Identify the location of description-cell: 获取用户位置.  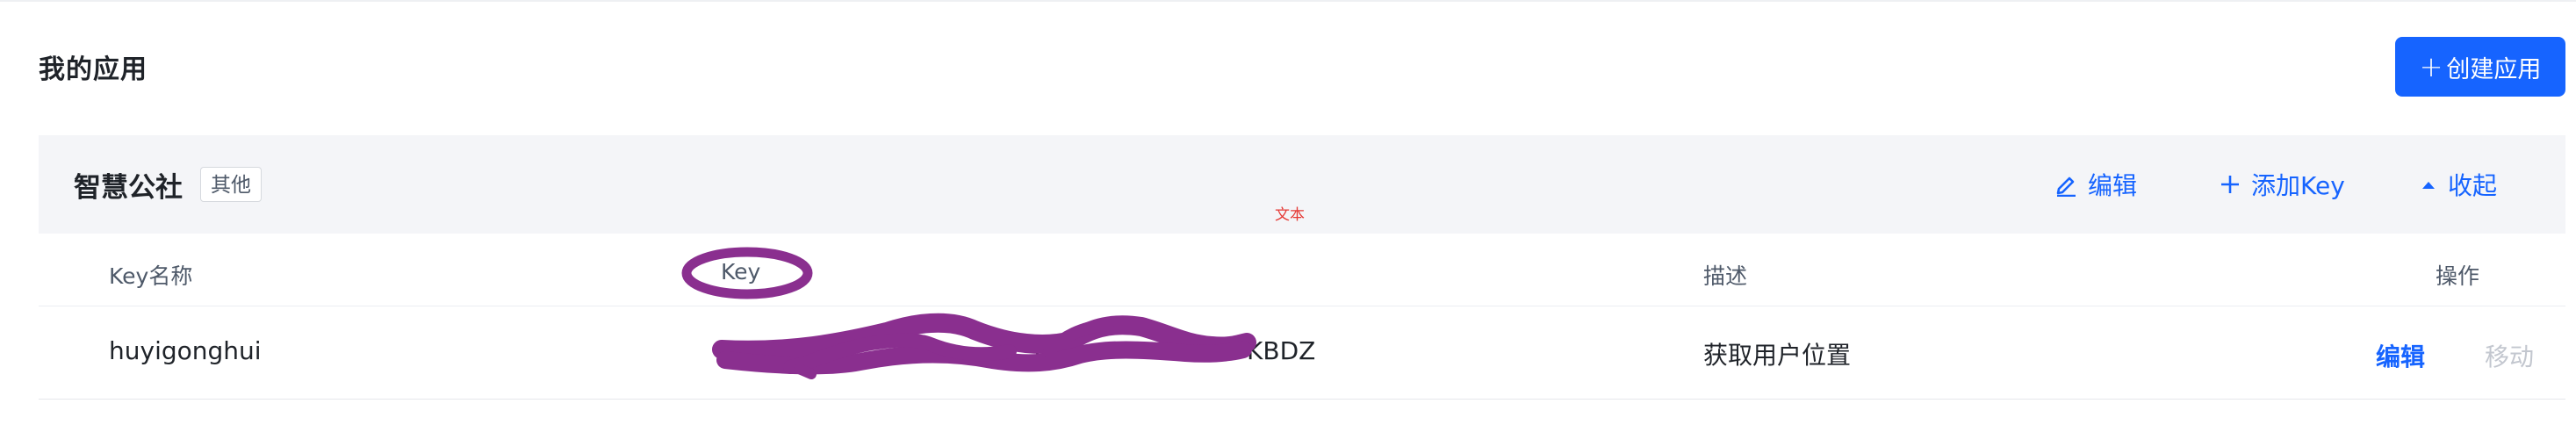
(1777, 355).